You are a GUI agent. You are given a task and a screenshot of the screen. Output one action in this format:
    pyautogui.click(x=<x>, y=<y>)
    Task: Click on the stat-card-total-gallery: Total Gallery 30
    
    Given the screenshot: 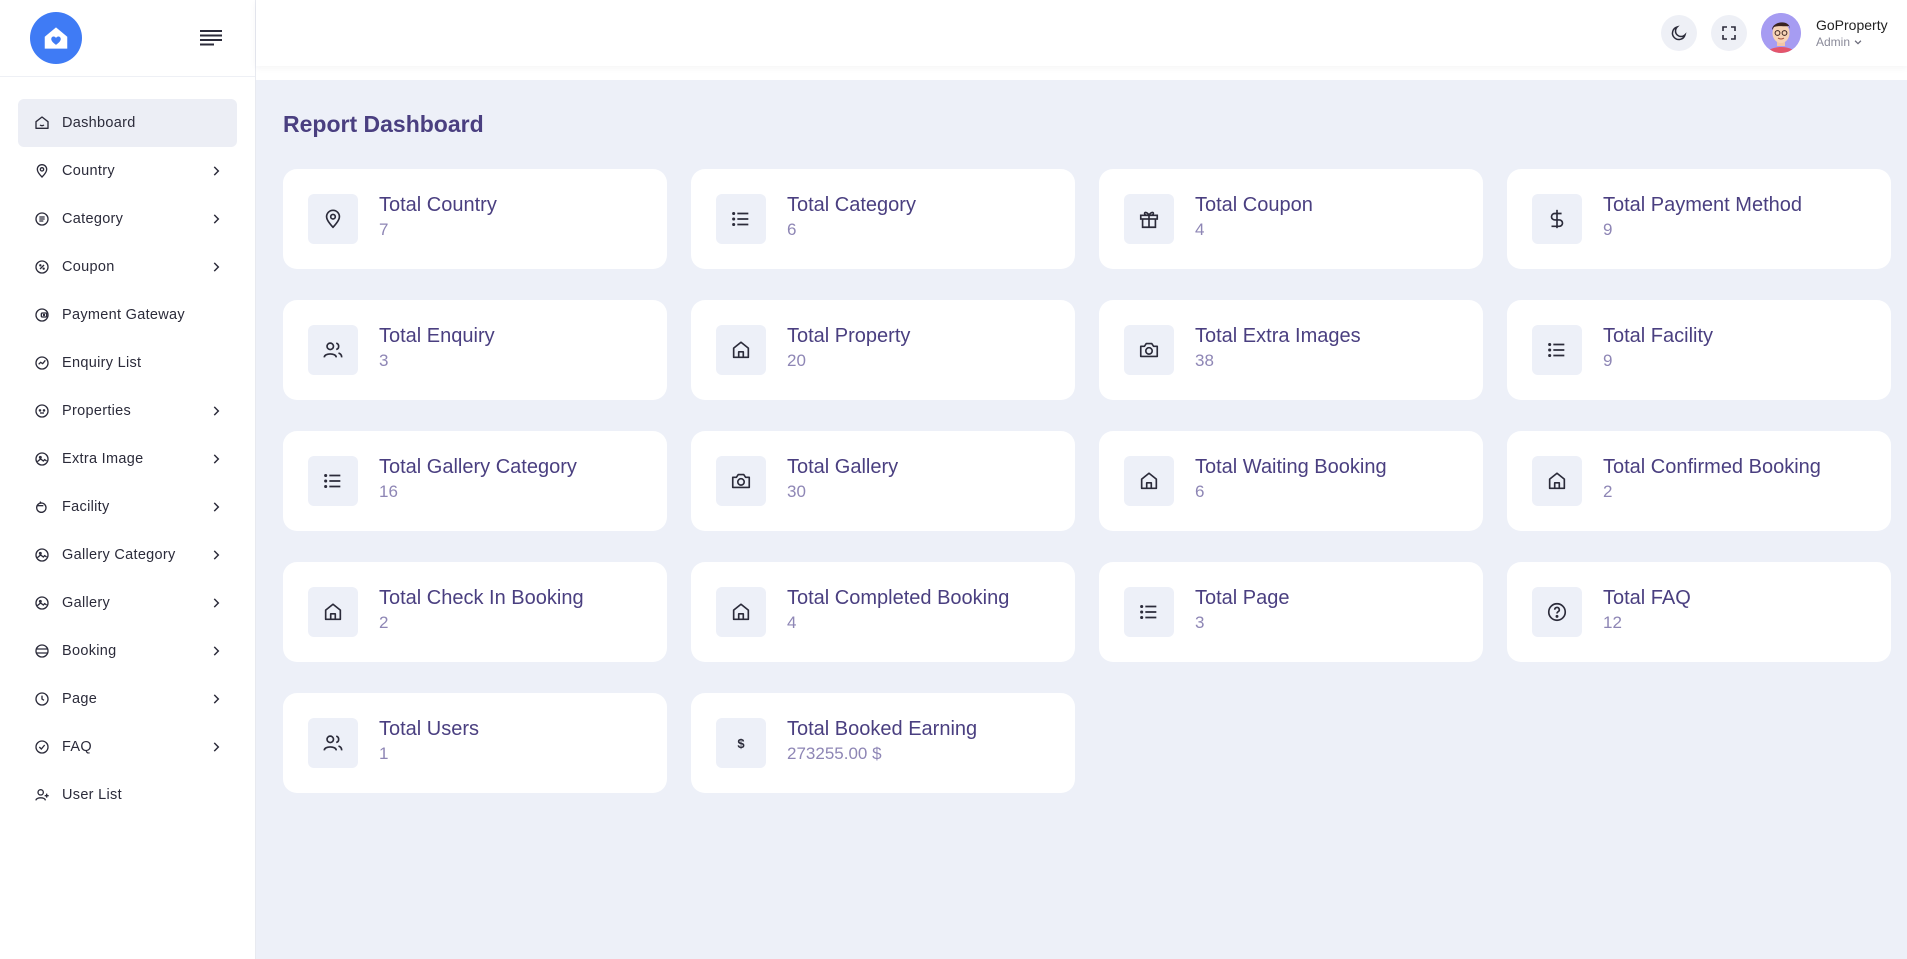 What is the action you would take?
    pyautogui.click(x=883, y=481)
    